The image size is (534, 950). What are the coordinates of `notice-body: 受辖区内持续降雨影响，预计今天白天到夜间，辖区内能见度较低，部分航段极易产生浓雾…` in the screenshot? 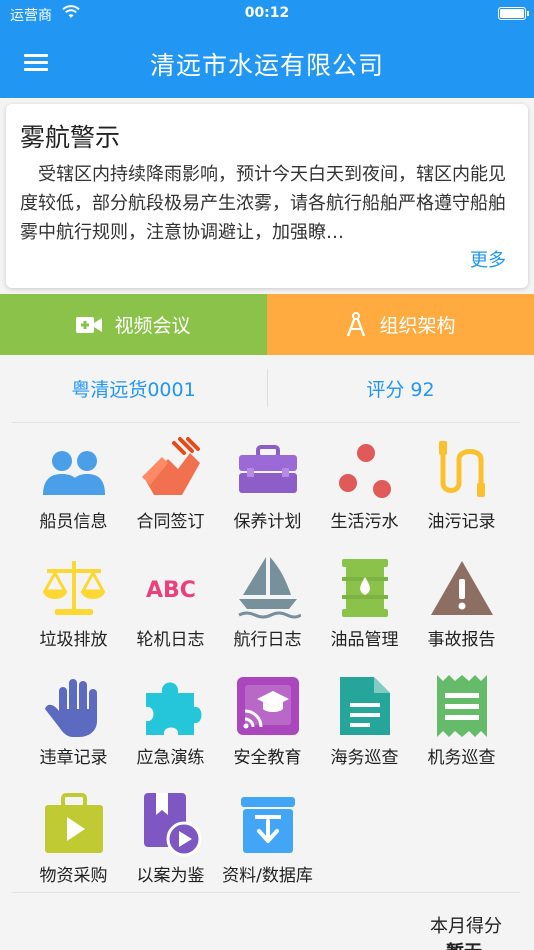 It's located at (263, 203).